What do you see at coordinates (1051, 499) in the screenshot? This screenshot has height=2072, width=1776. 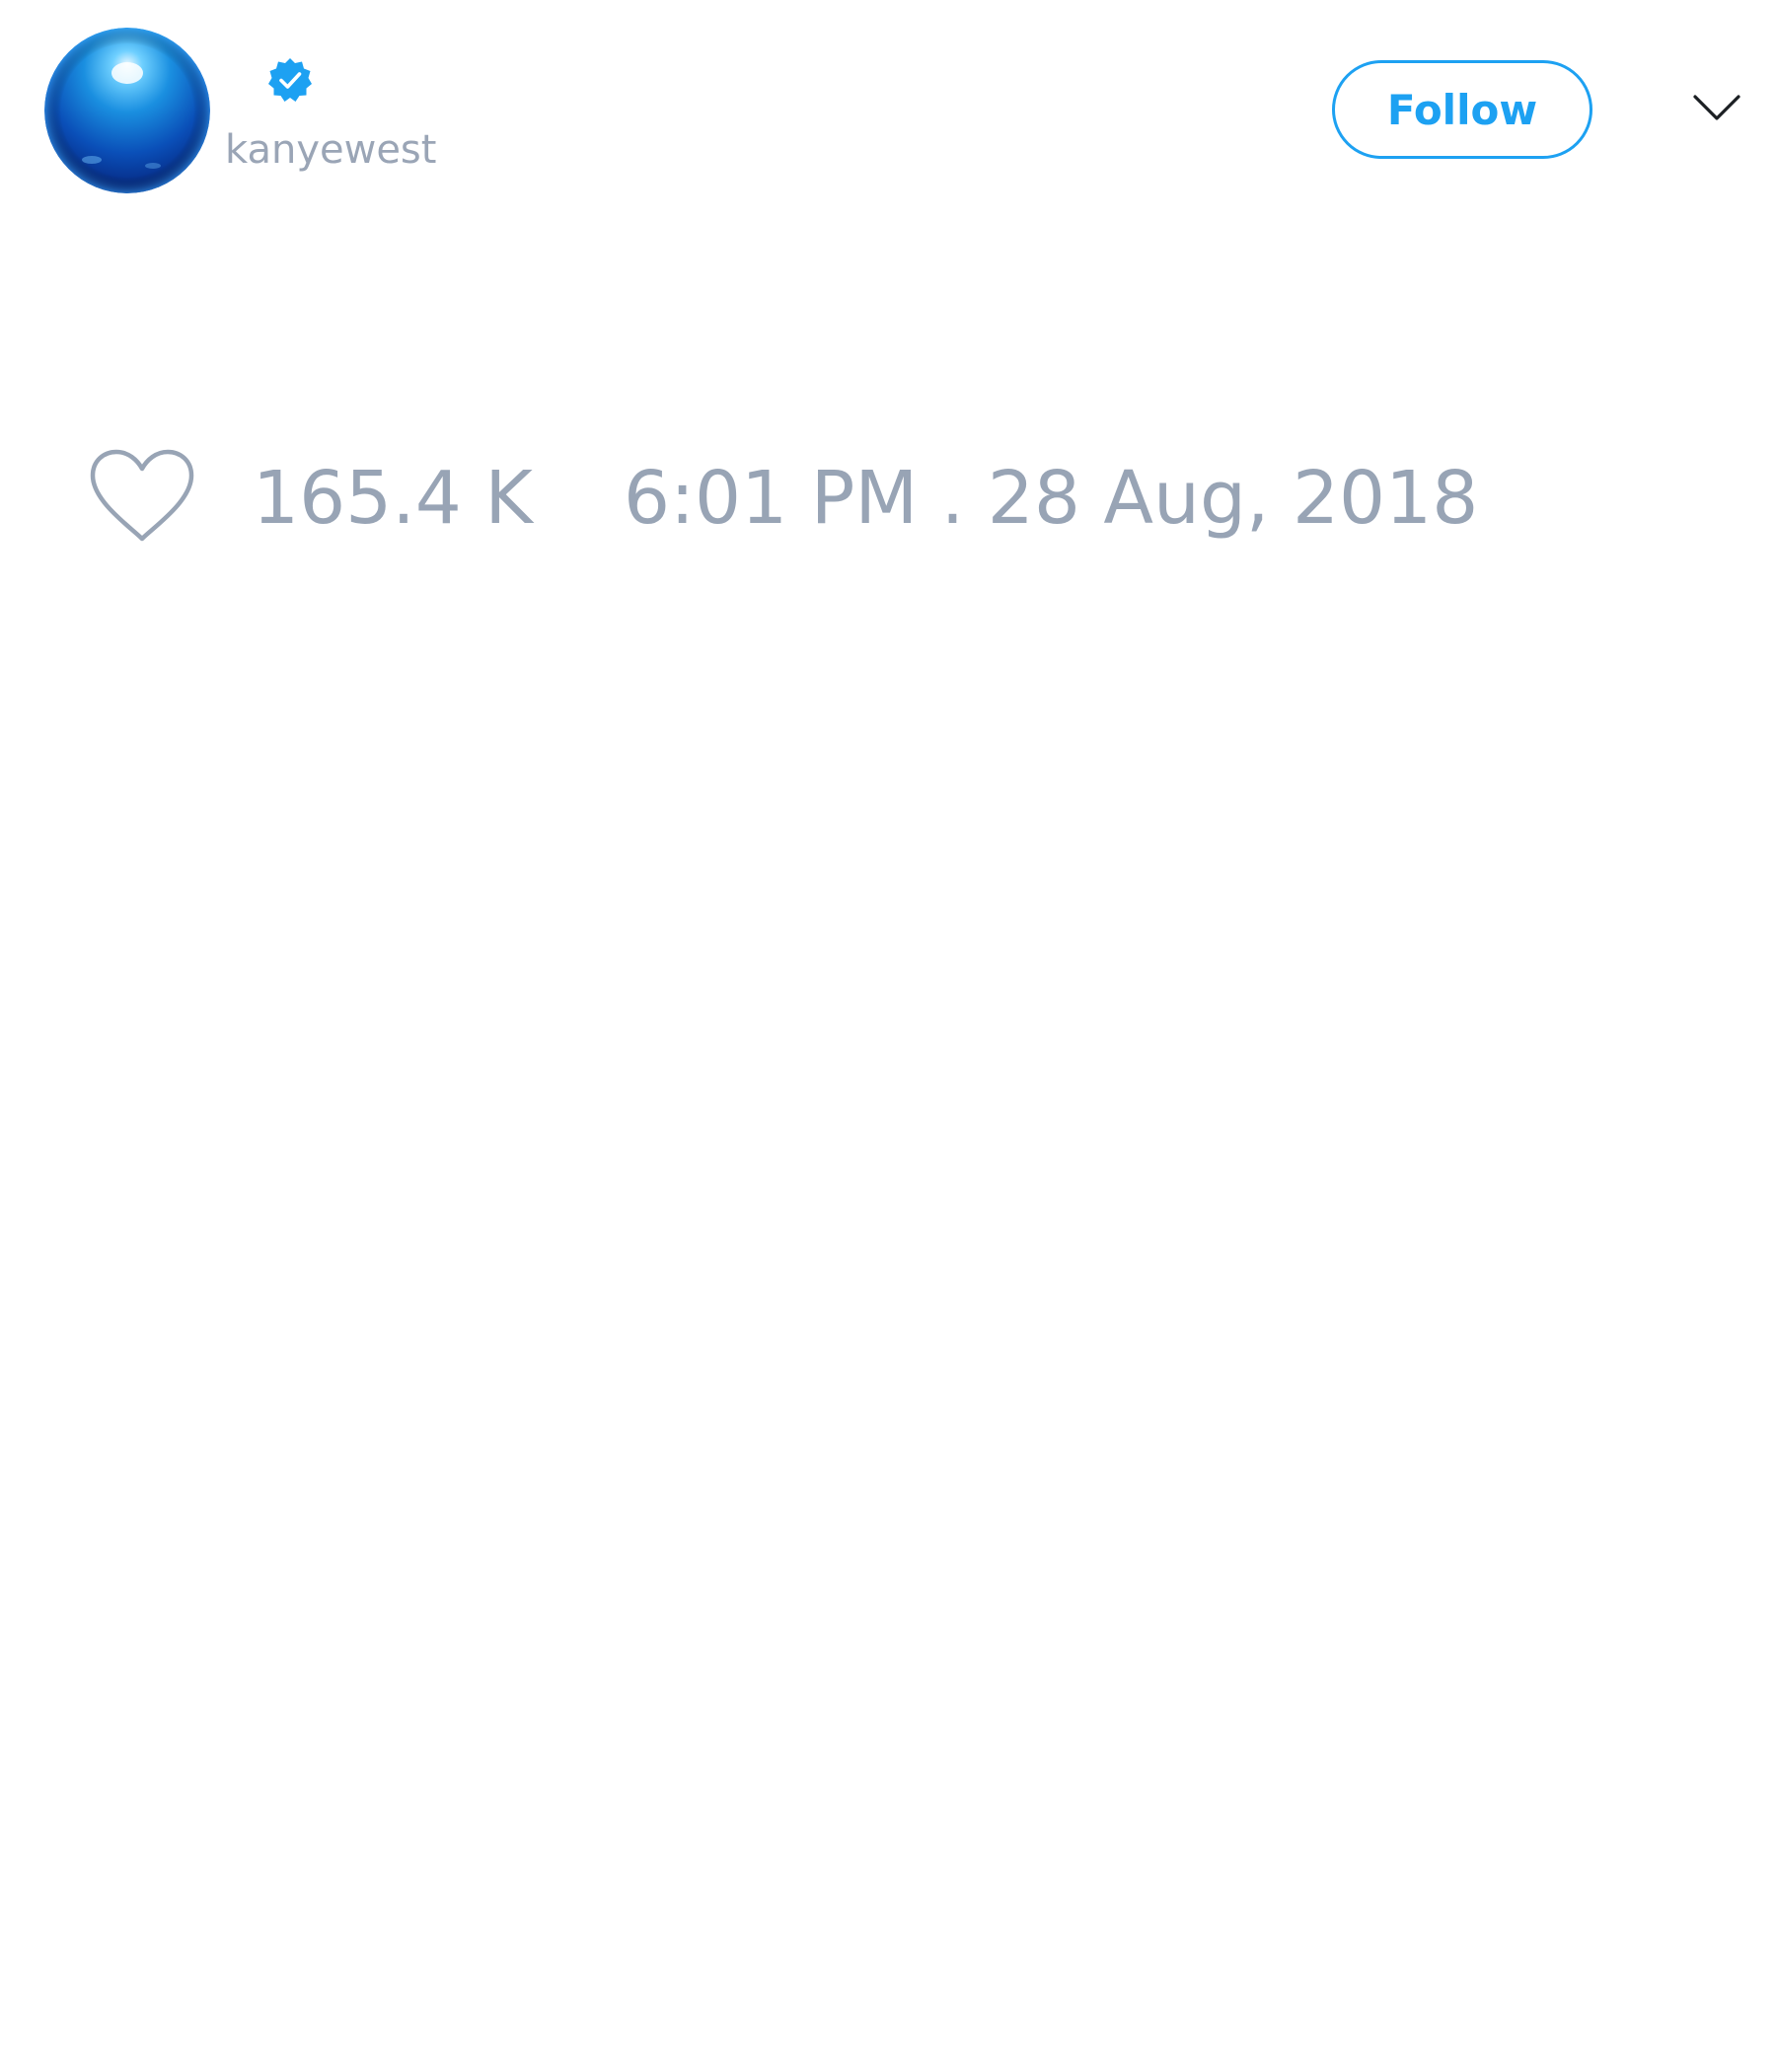 I see `tweet-timestamp: 6:01 PM . 28 Aug, 2018` at bounding box center [1051, 499].